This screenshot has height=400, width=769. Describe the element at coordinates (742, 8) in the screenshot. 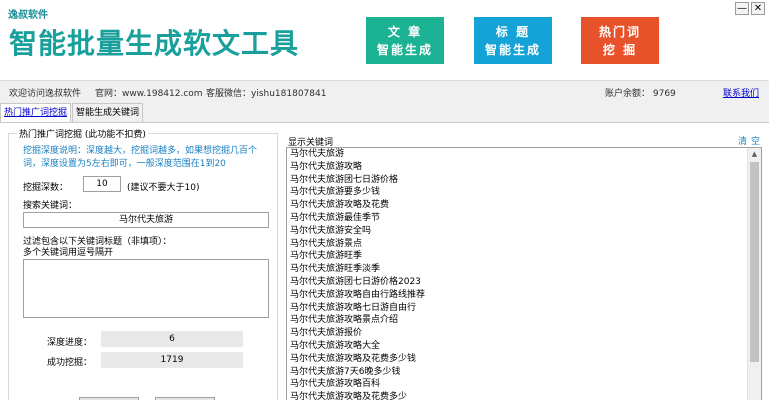

I see `minimize-button: —` at that location.